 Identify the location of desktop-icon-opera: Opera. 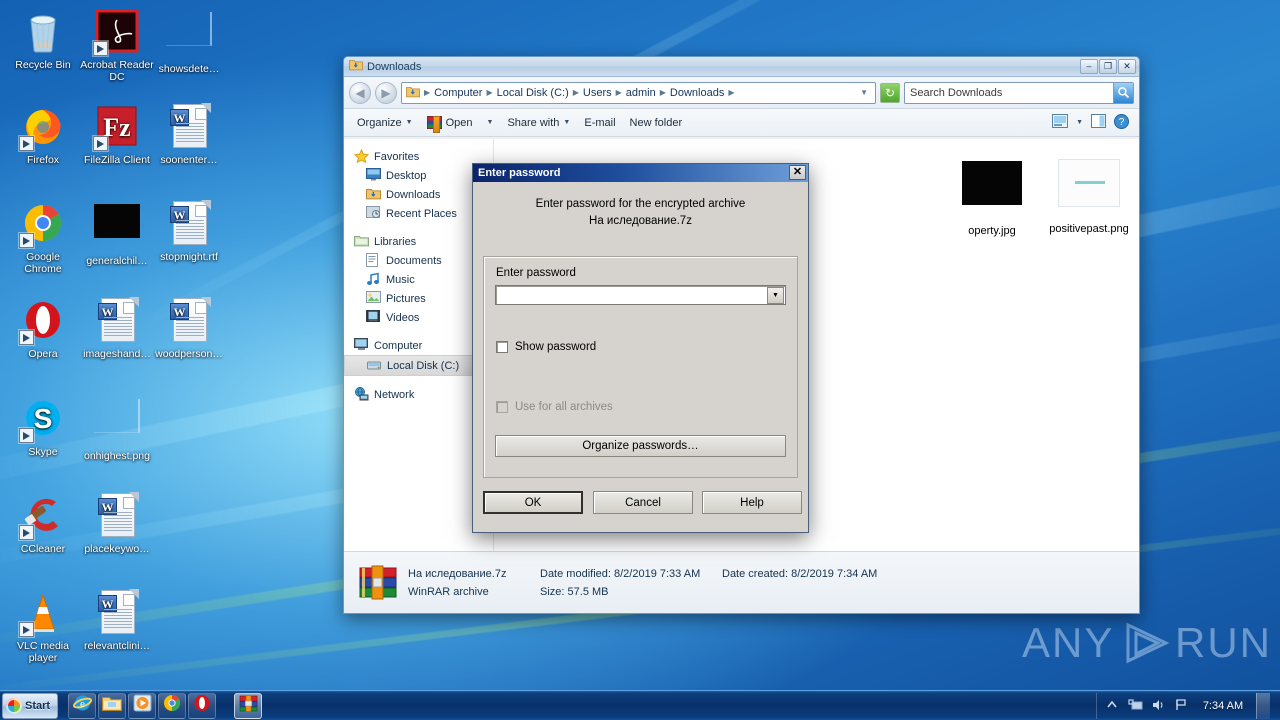
(43, 328).